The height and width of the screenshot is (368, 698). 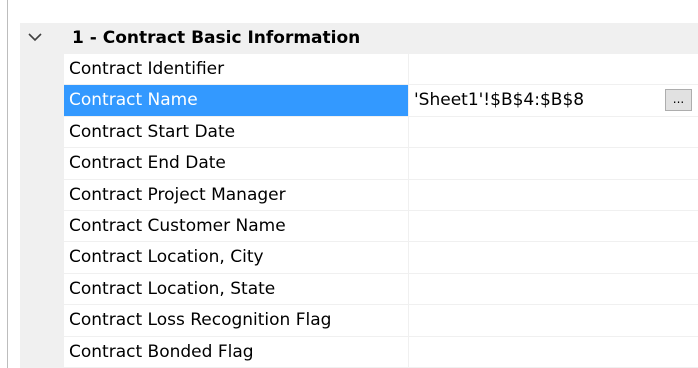 I want to click on property-row-contract-location-state: Contract Location, State, so click(x=381, y=289).